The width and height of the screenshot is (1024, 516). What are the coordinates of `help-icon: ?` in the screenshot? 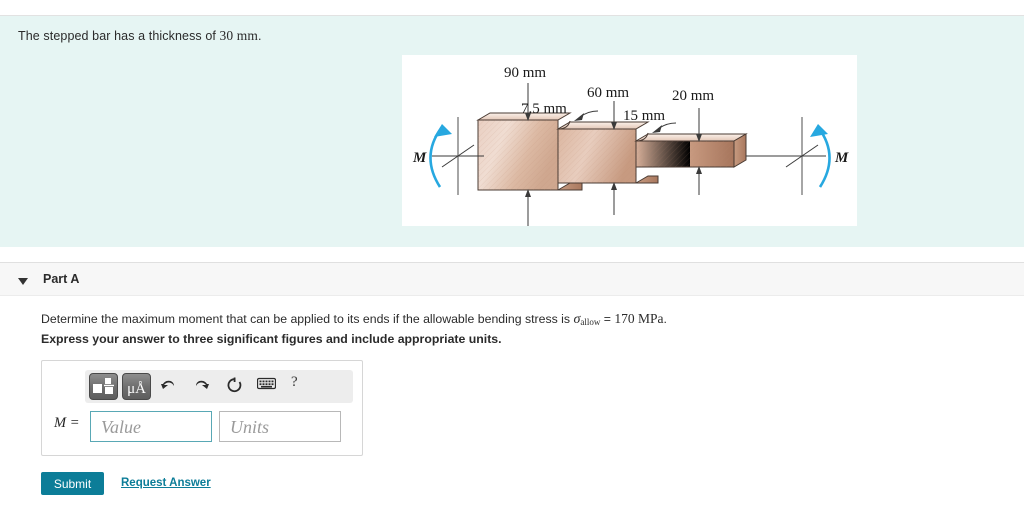 It's located at (294, 382).